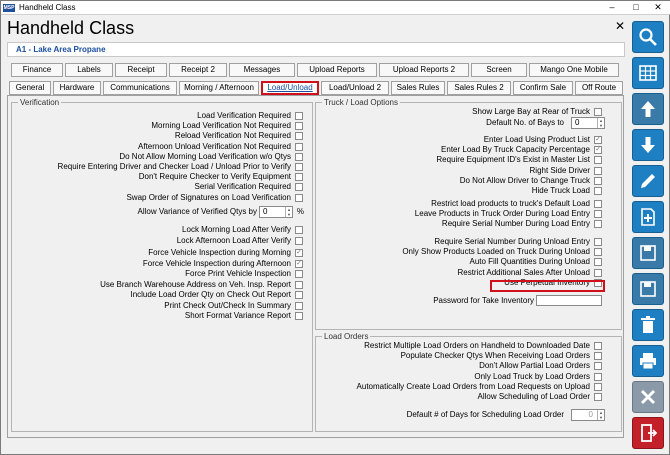  What do you see at coordinates (197, 211) in the screenshot?
I see `variance-label: Allow Variance of Verified Qtys by` at bounding box center [197, 211].